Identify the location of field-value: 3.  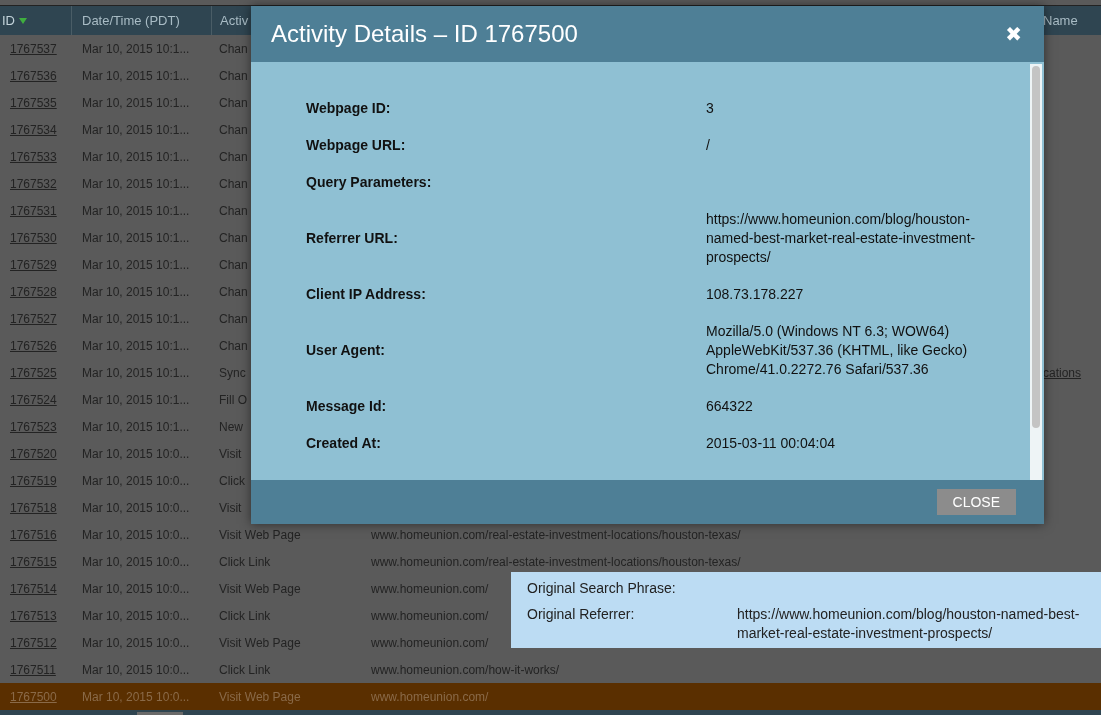
(710, 108).